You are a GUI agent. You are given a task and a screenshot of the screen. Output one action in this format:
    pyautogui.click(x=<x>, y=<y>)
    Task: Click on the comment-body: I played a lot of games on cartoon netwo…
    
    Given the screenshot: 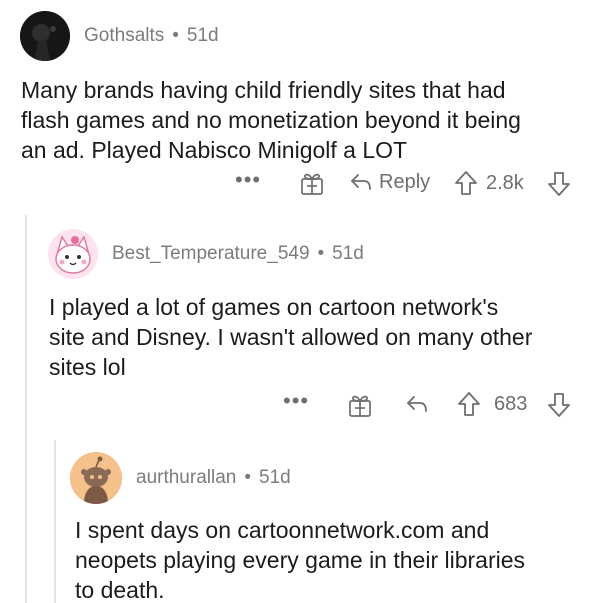 What is the action you would take?
    pyautogui.click(x=291, y=337)
    